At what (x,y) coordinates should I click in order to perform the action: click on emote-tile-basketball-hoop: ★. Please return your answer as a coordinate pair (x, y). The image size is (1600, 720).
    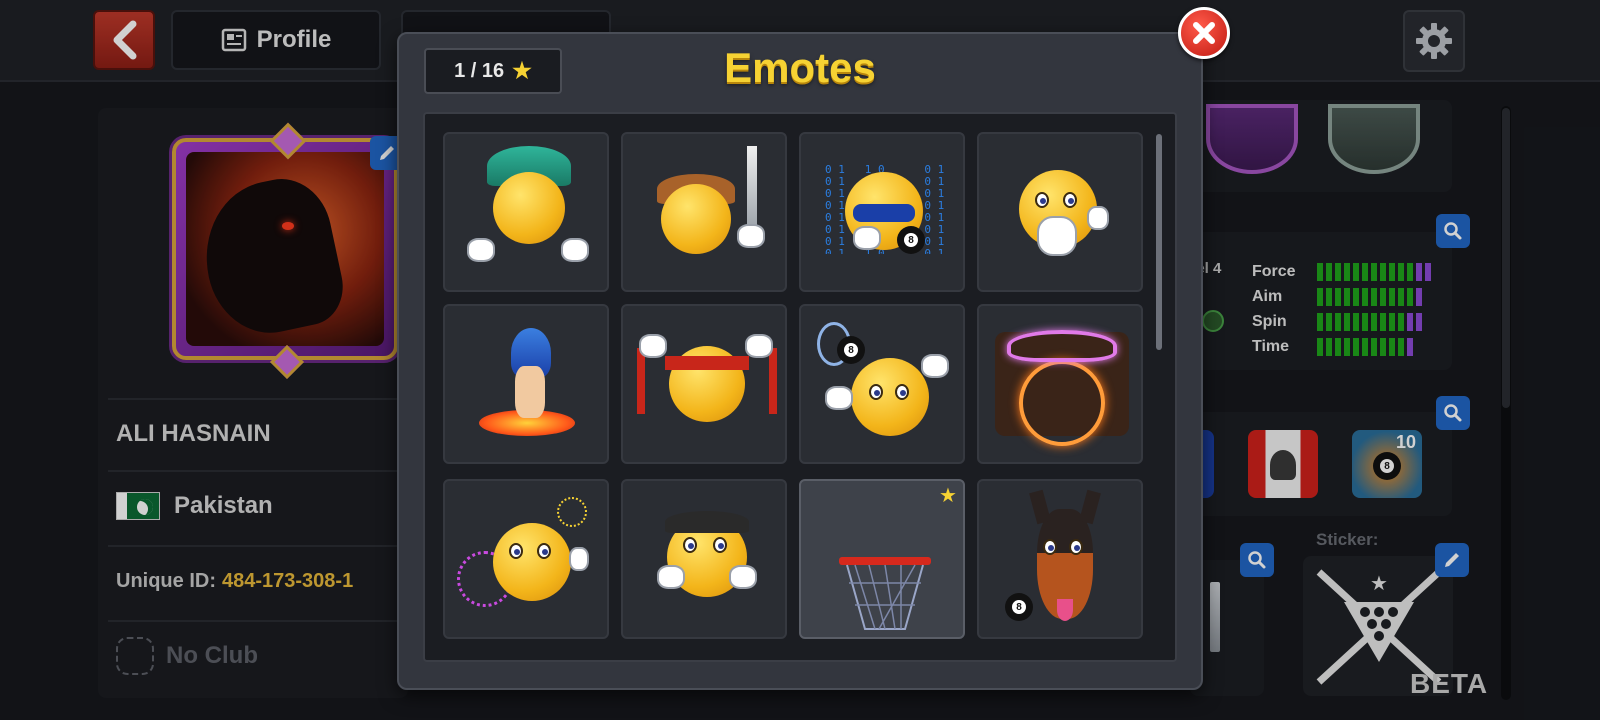
    Looking at the image, I should click on (882, 559).